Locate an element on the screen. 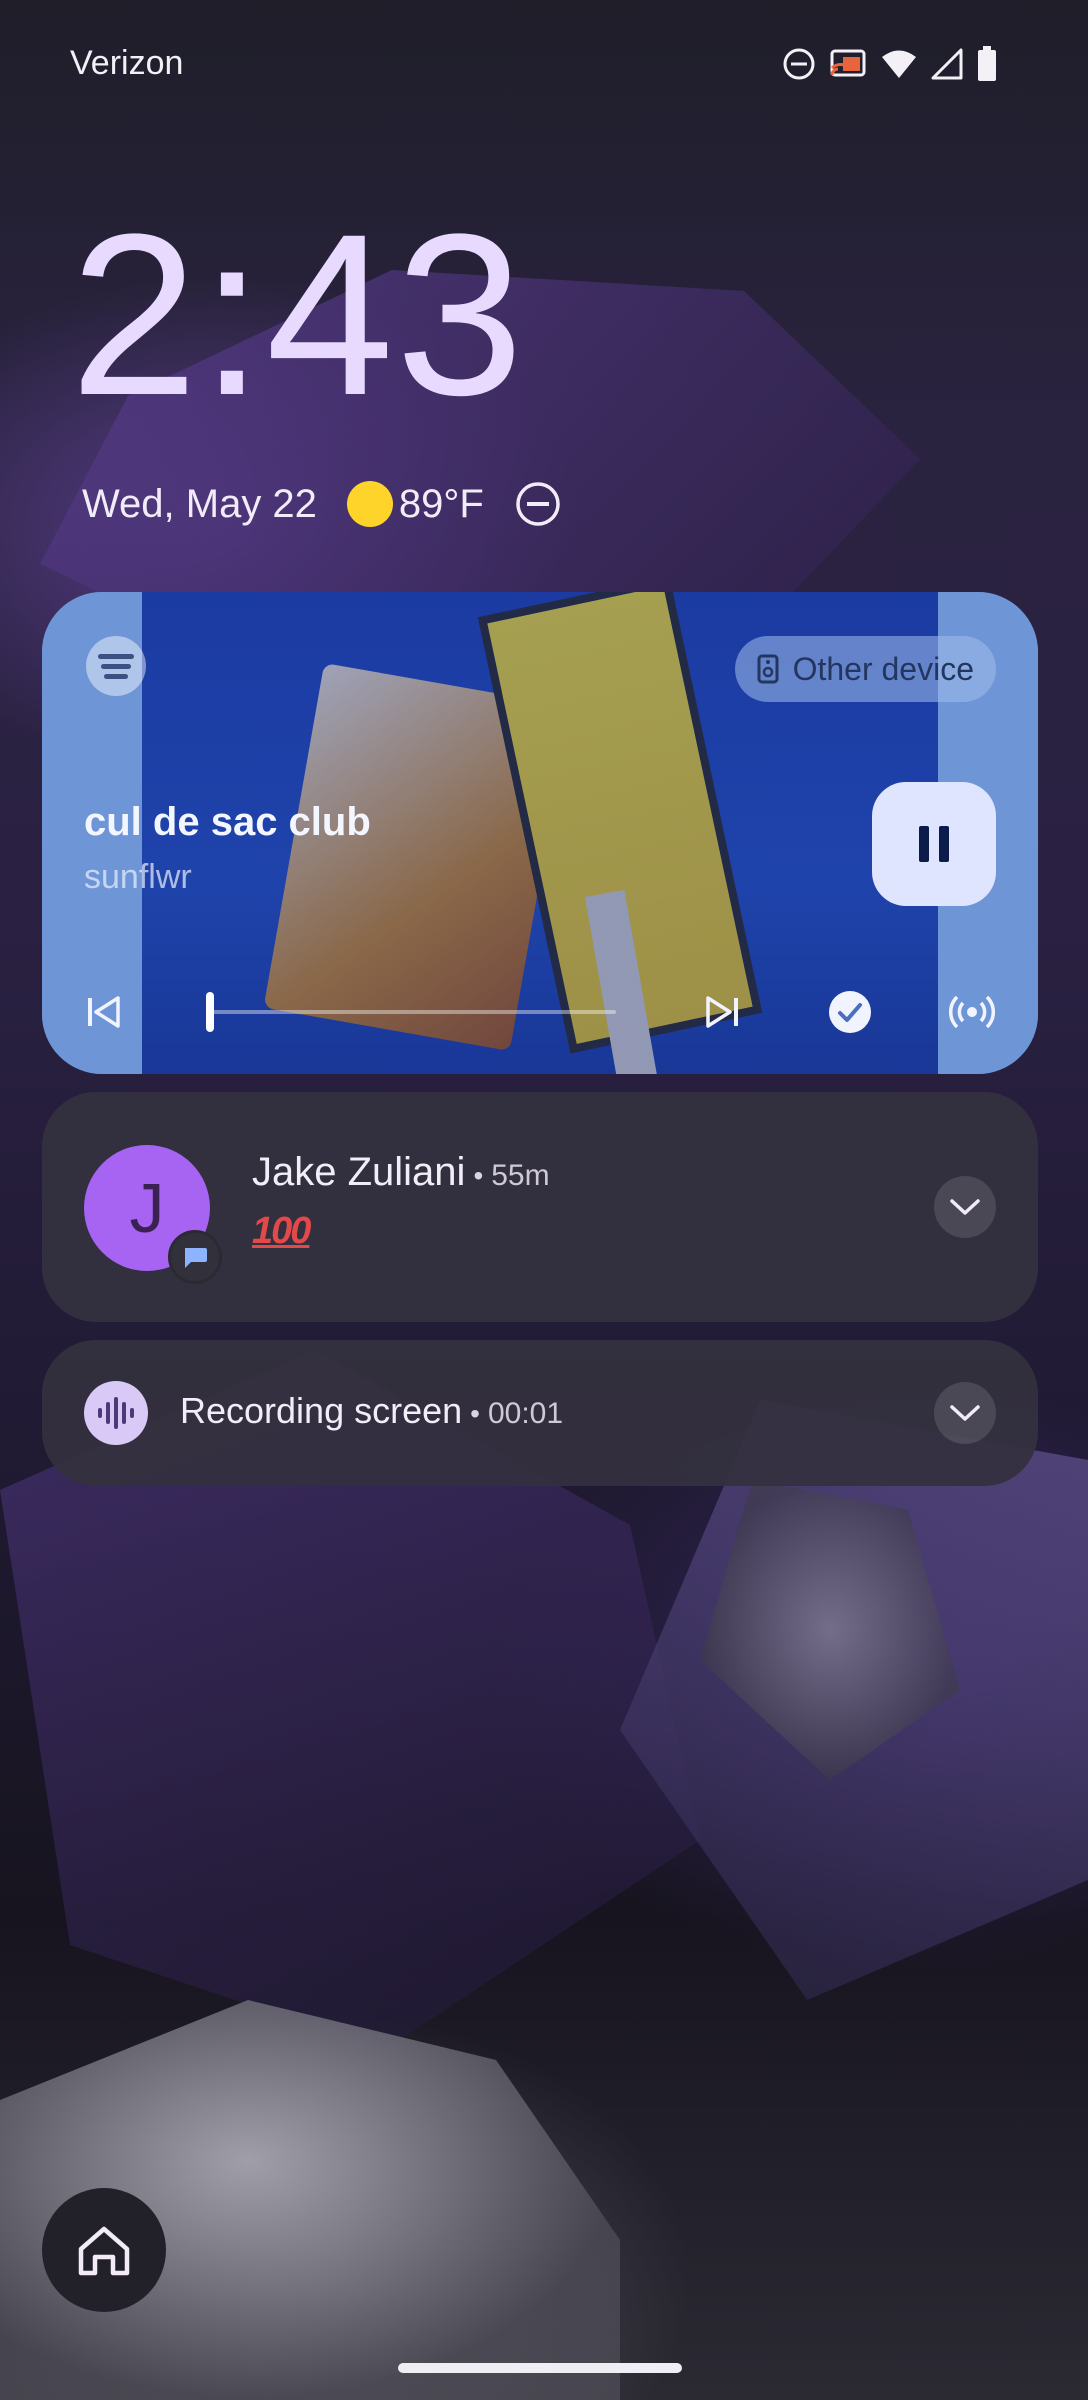 The width and height of the screenshot is (1088, 2400). notification-header: Jake Zuliani • 55m is located at coordinates (401, 1172).